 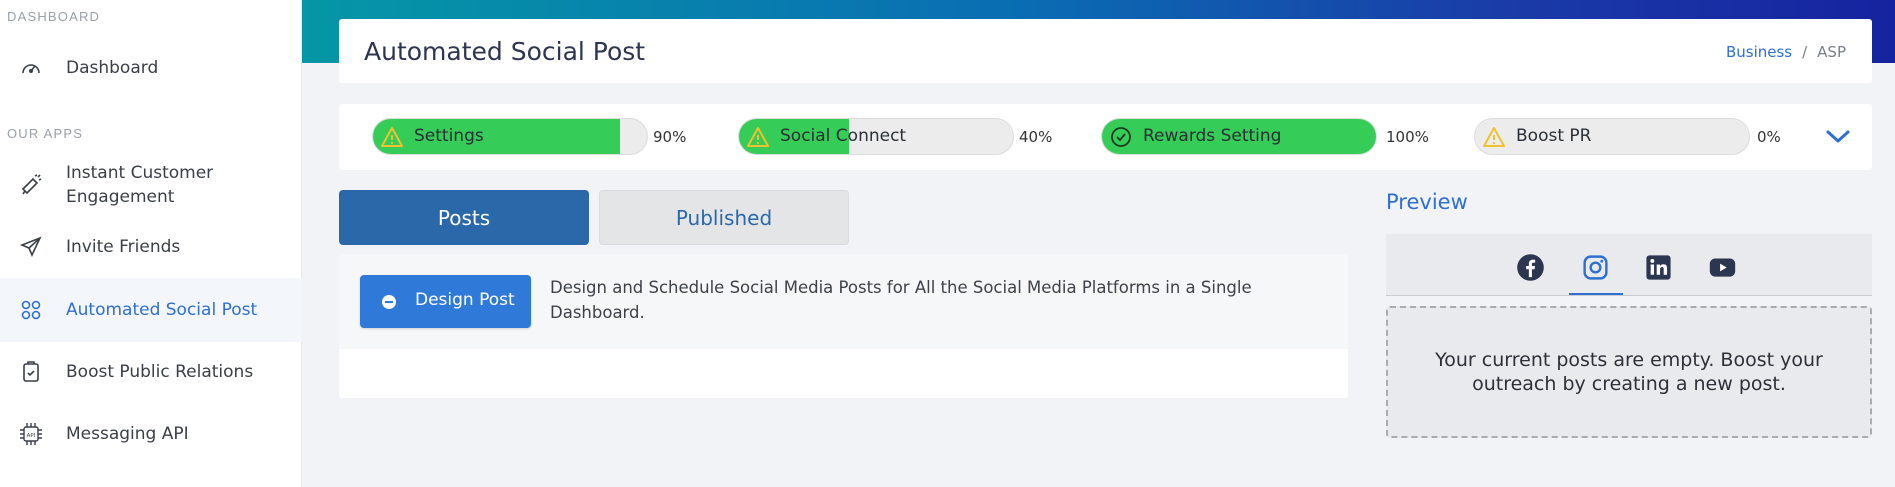 I want to click on sidebar-item-label: Messaging API, so click(x=127, y=434).